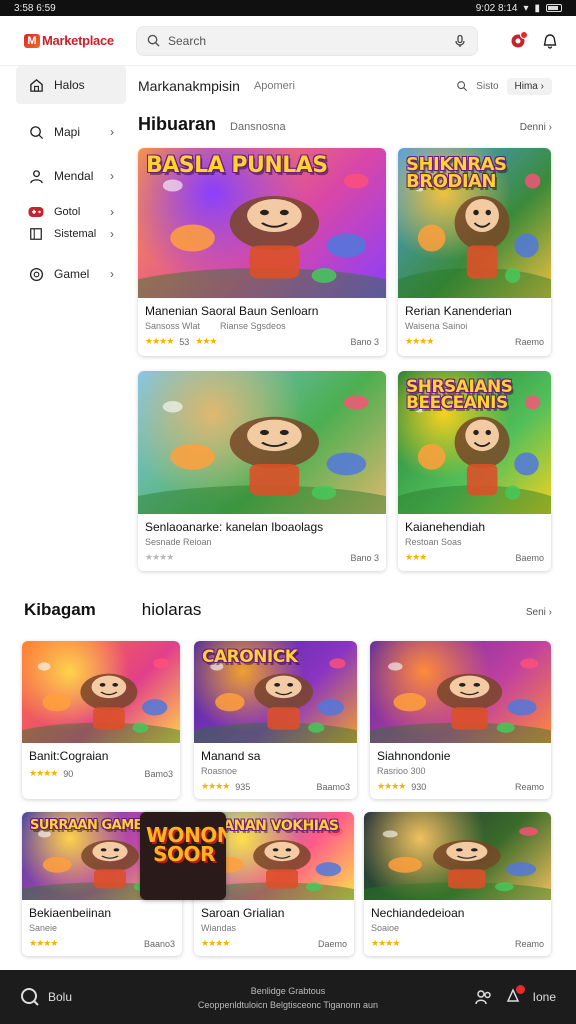 This screenshot has height=1024, width=576. What do you see at coordinates (550, 41) in the screenshot?
I see `account-icon` at bounding box center [550, 41].